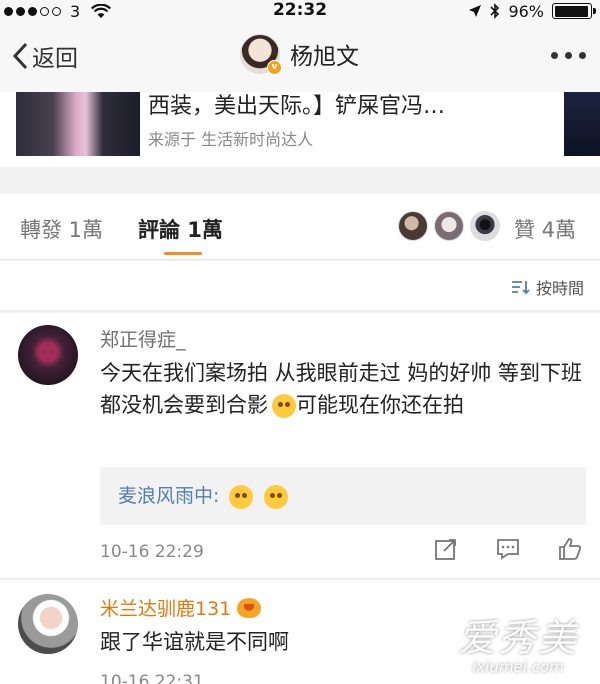 The width and height of the screenshot is (600, 684). Describe the element at coordinates (520, 288) in the screenshot. I see `sort-icon` at that location.